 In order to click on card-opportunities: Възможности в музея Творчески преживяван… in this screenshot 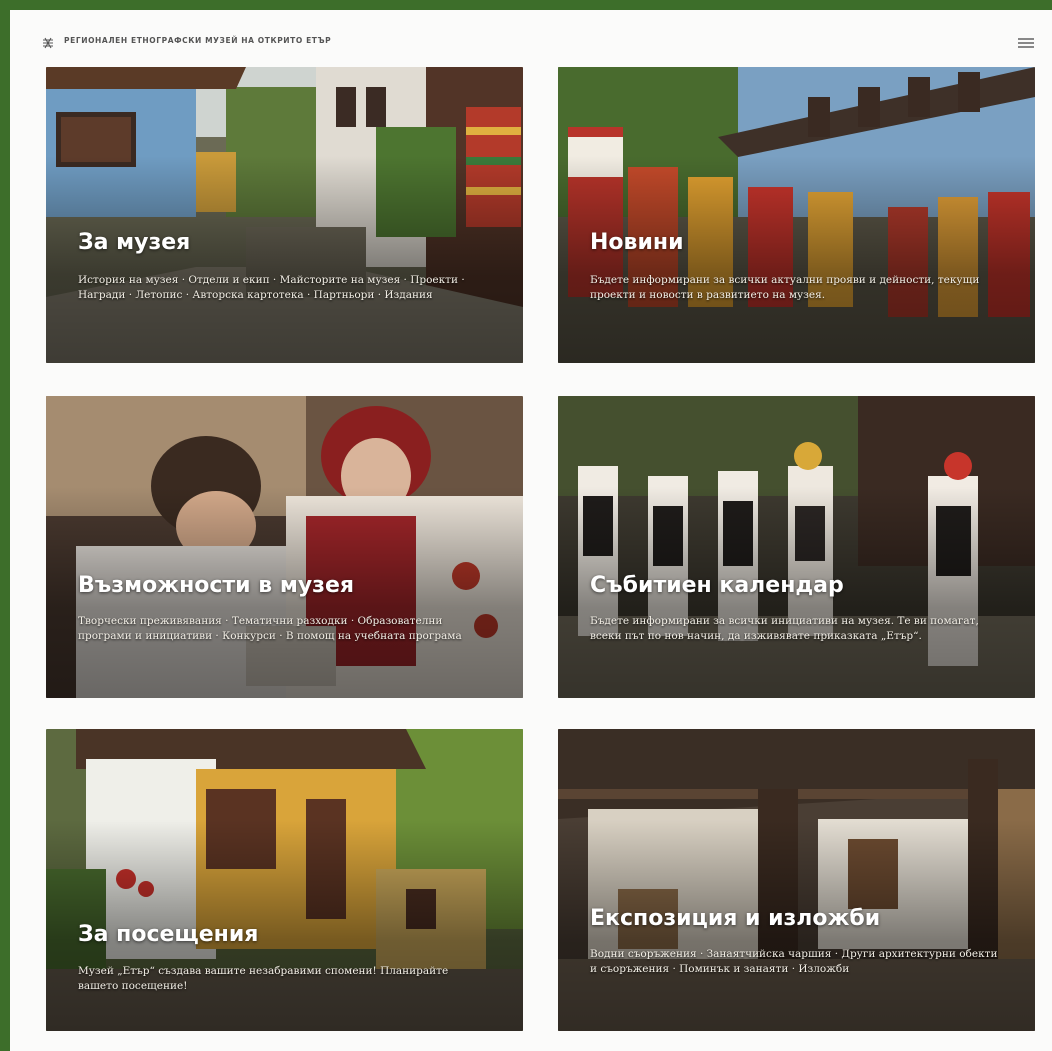, I will do `click(284, 547)`.